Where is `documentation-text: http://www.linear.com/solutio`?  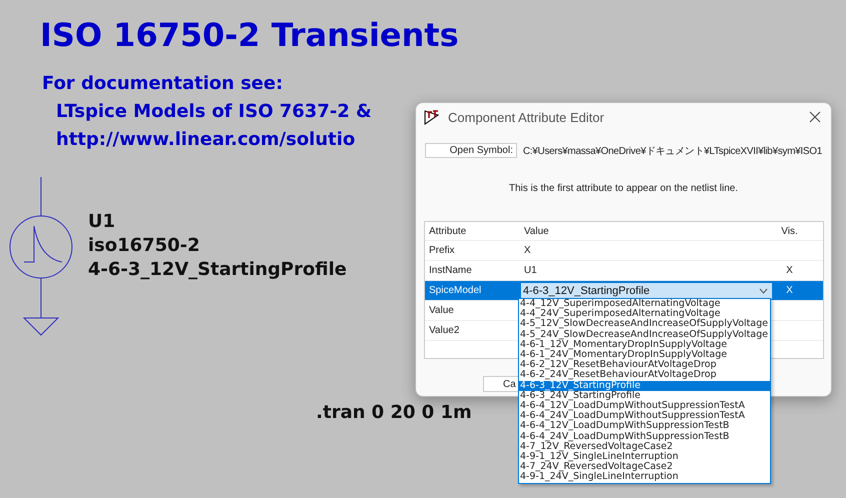 documentation-text: http://www.linear.com/solutio is located at coordinates (205, 140).